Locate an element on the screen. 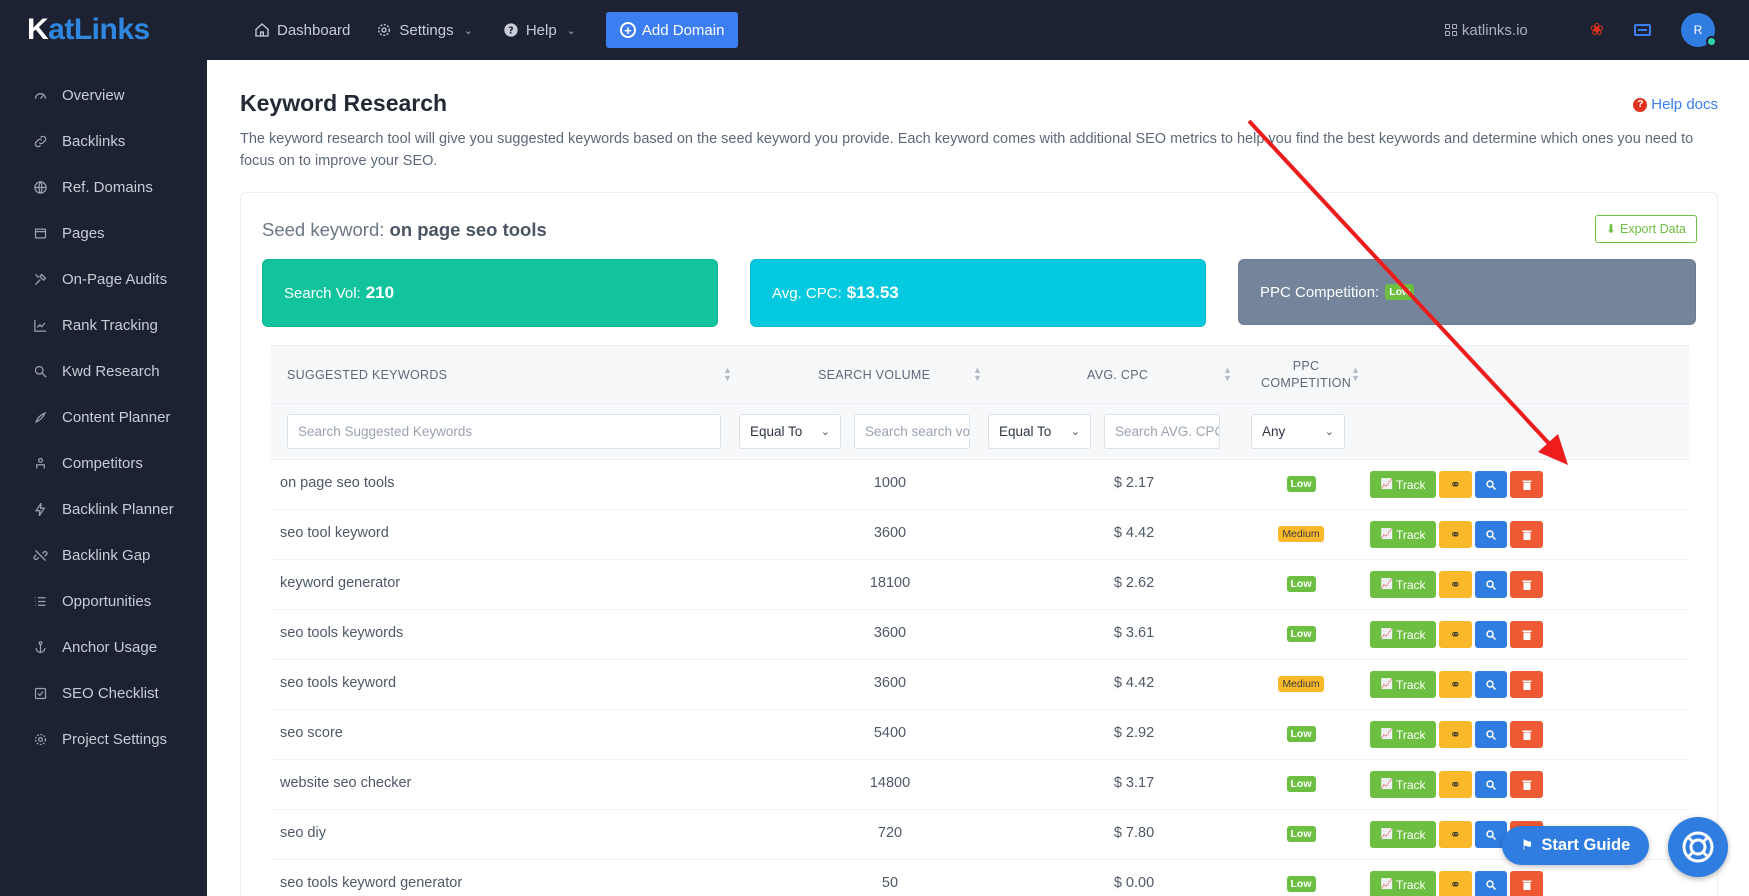  export-data-button: ⬇ Export Data is located at coordinates (1645, 229).